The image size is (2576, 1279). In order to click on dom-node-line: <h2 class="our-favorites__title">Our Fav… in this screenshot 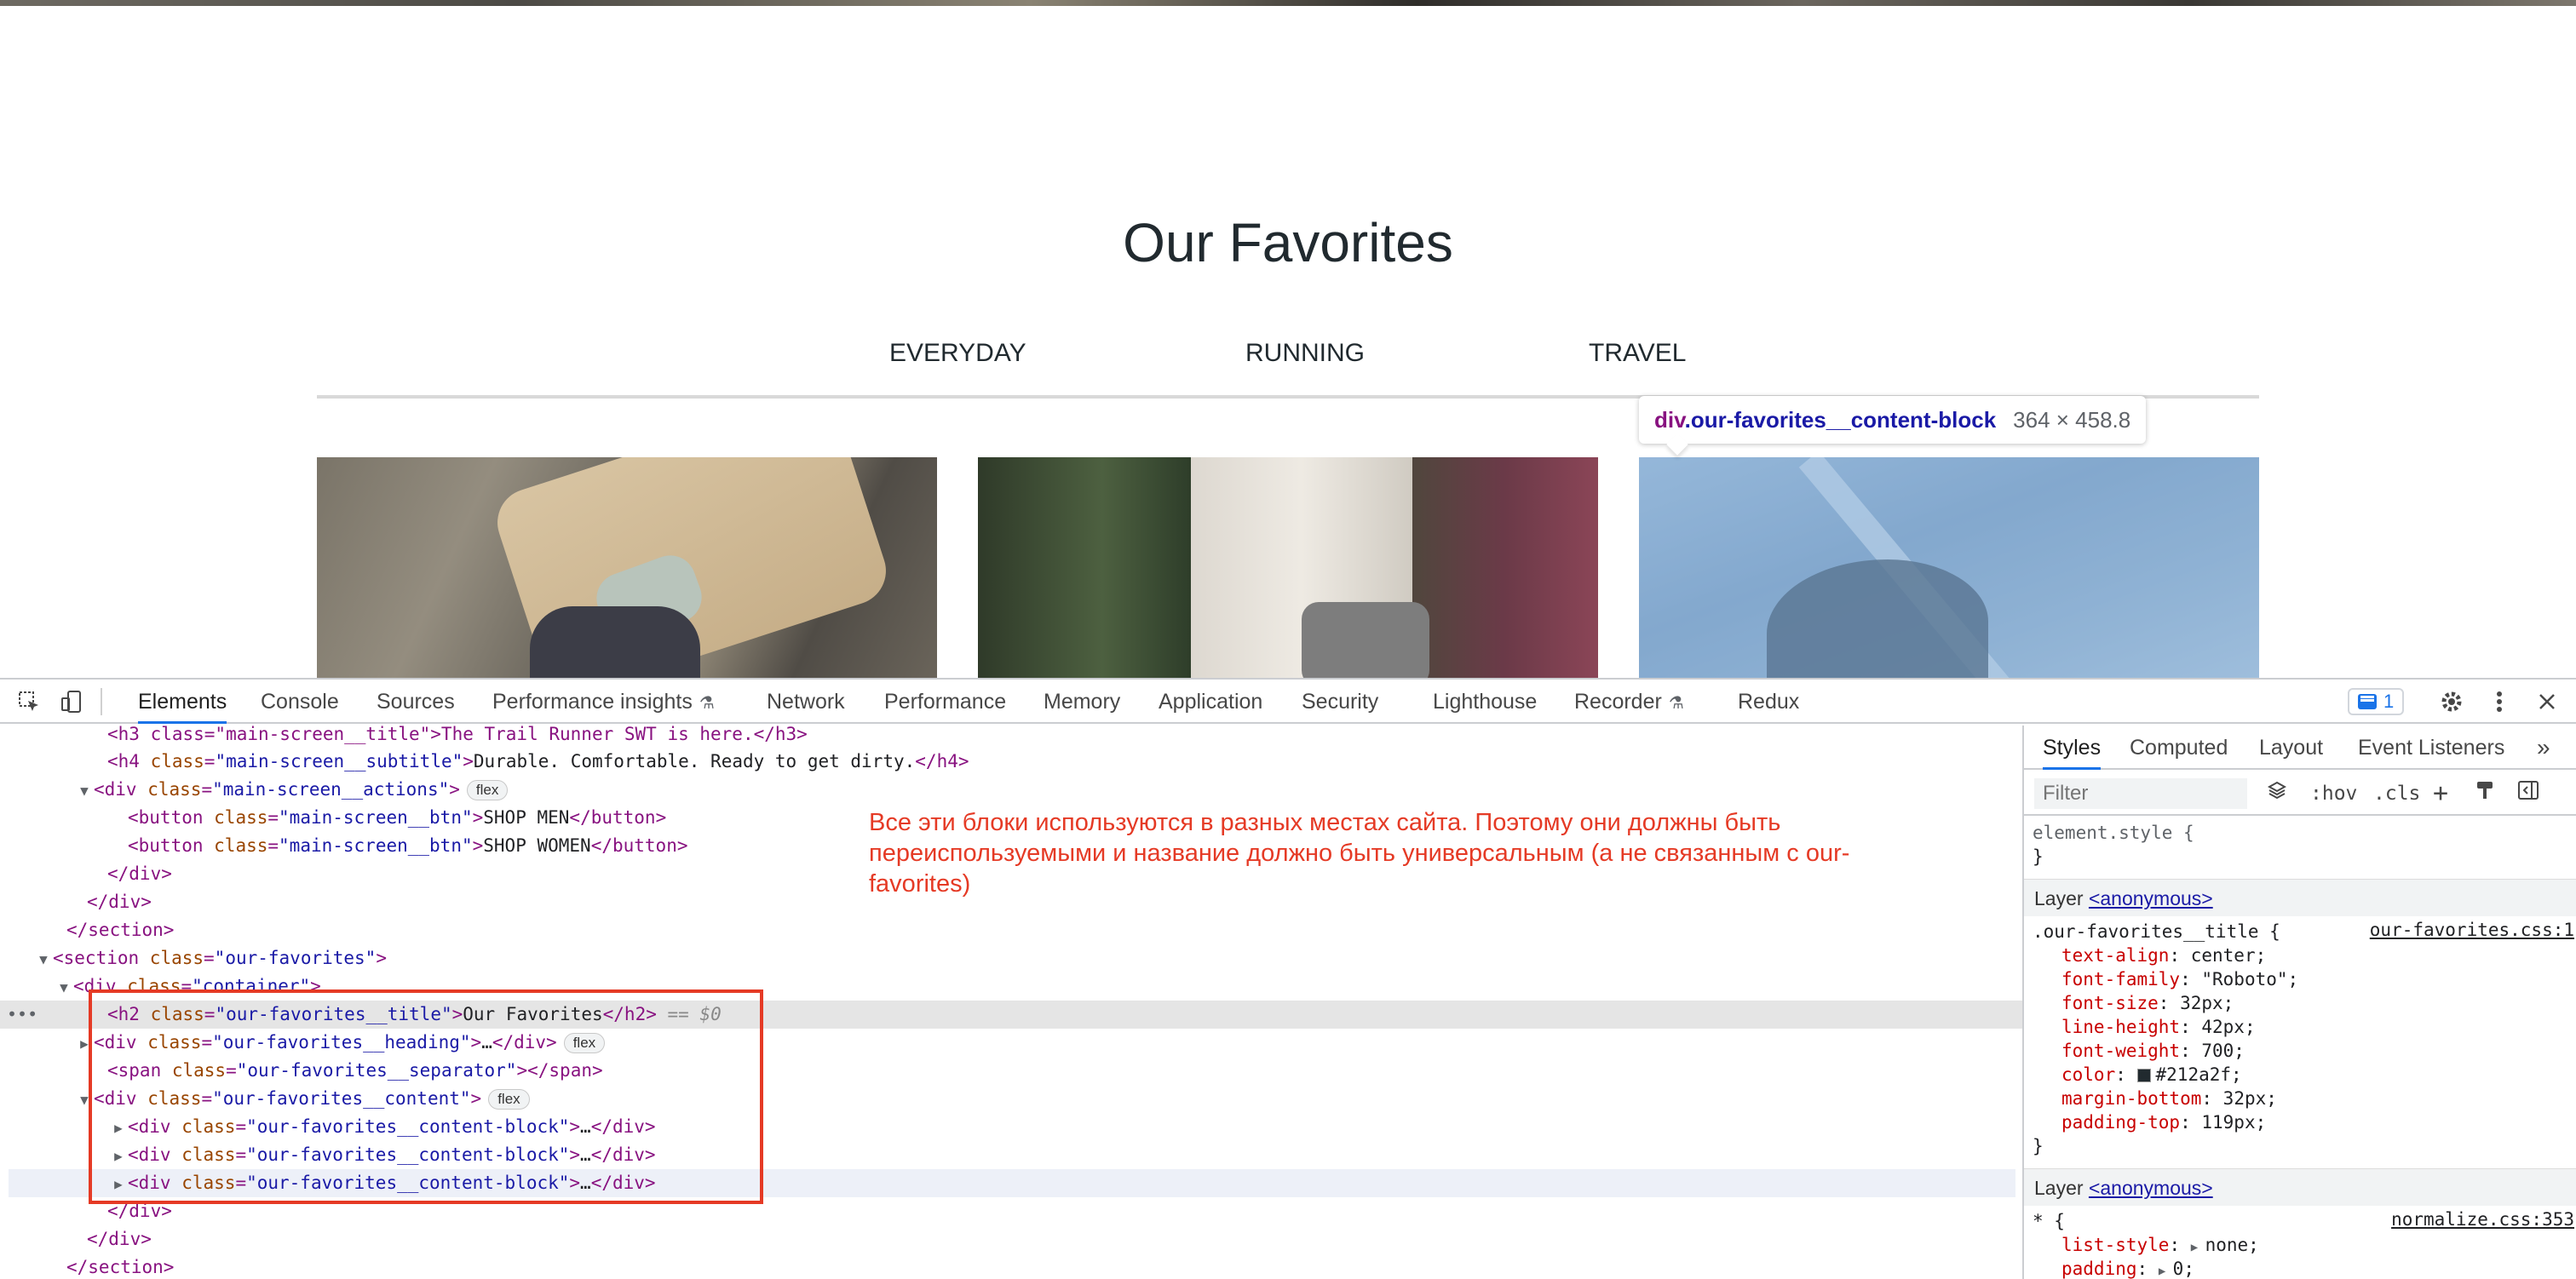, I will do `click(1011, 1015)`.